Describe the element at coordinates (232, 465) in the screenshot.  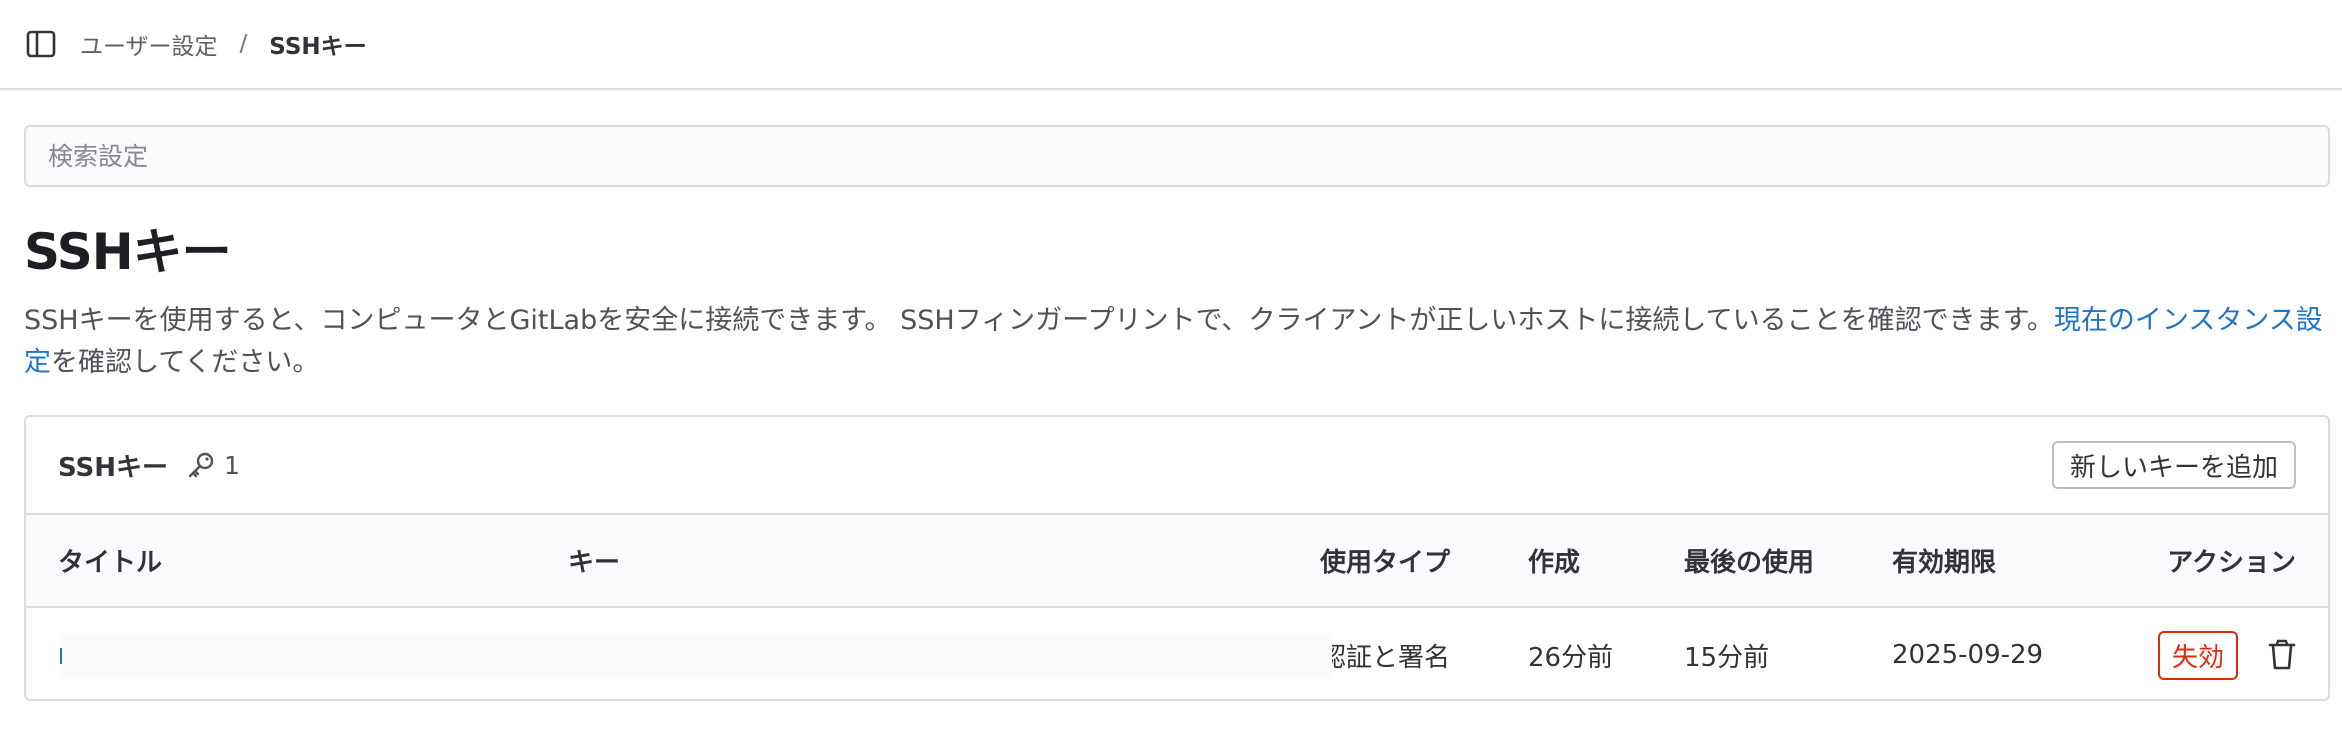
I see `key-count-value: 1` at that location.